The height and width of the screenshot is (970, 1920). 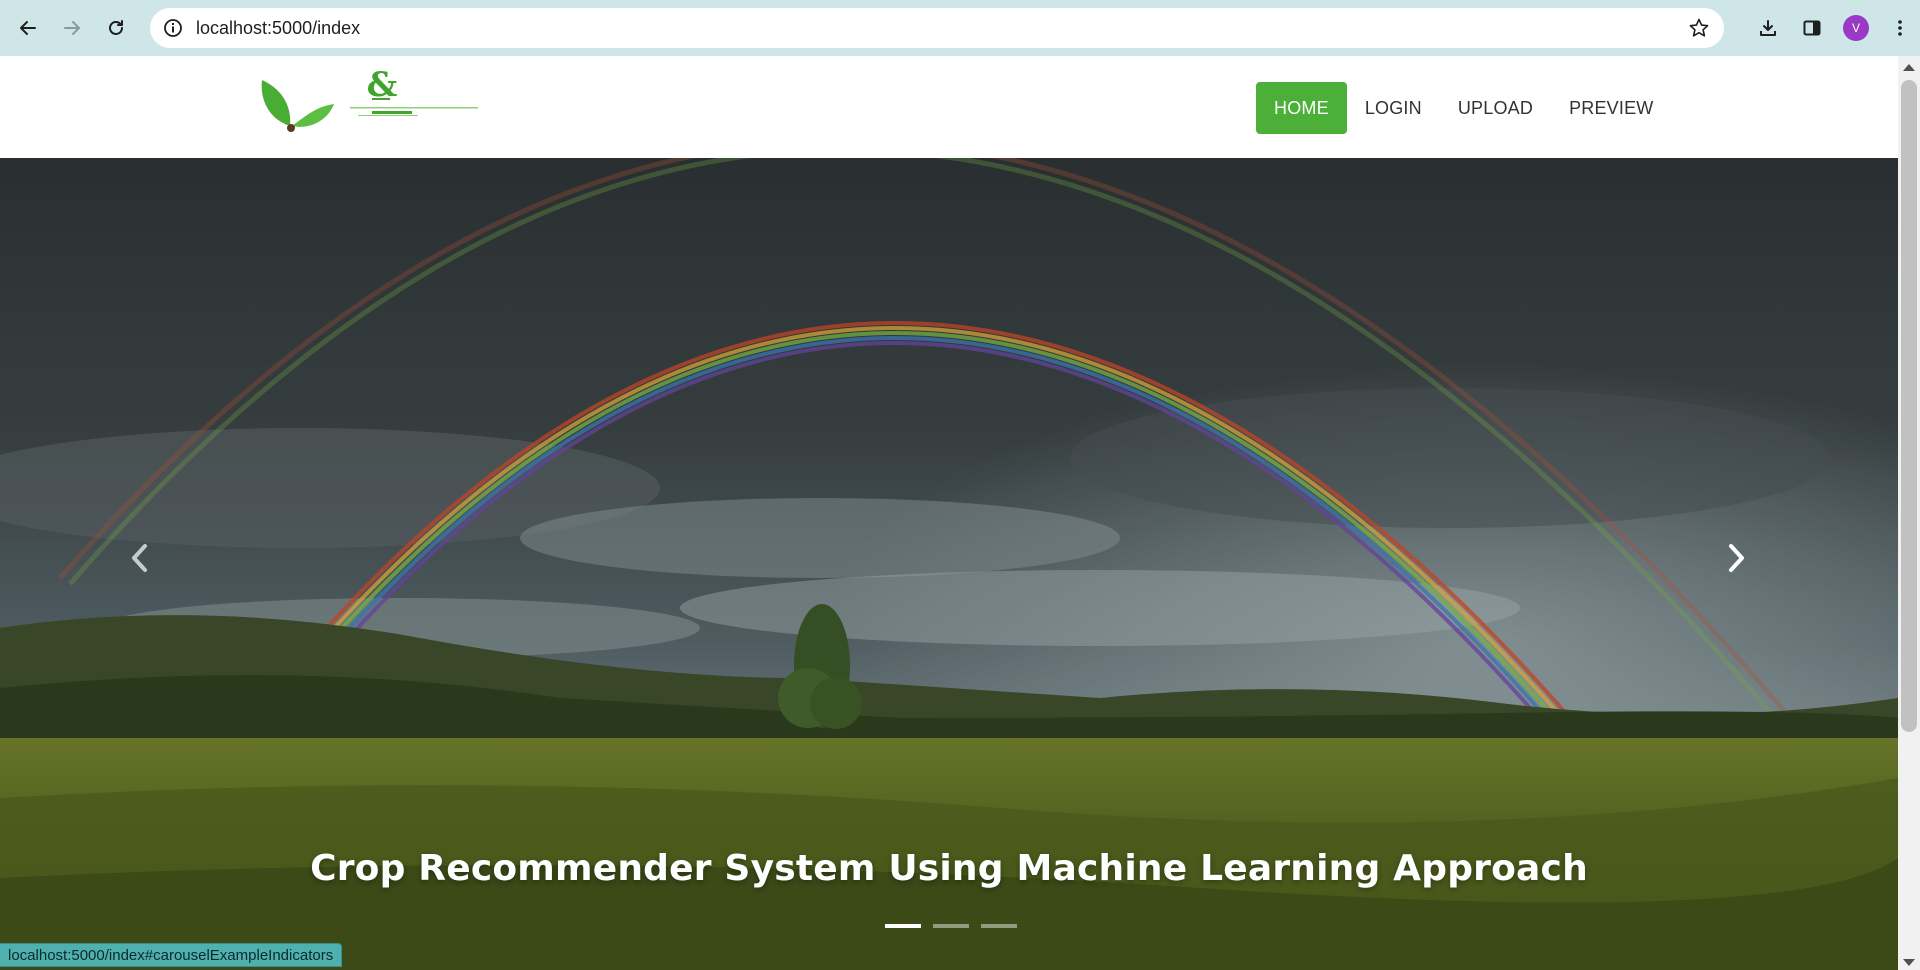 What do you see at coordinates (278, 28) in the screenshot?
I see `url-text: localhost:5000/index` at bounding box center [278, 28].